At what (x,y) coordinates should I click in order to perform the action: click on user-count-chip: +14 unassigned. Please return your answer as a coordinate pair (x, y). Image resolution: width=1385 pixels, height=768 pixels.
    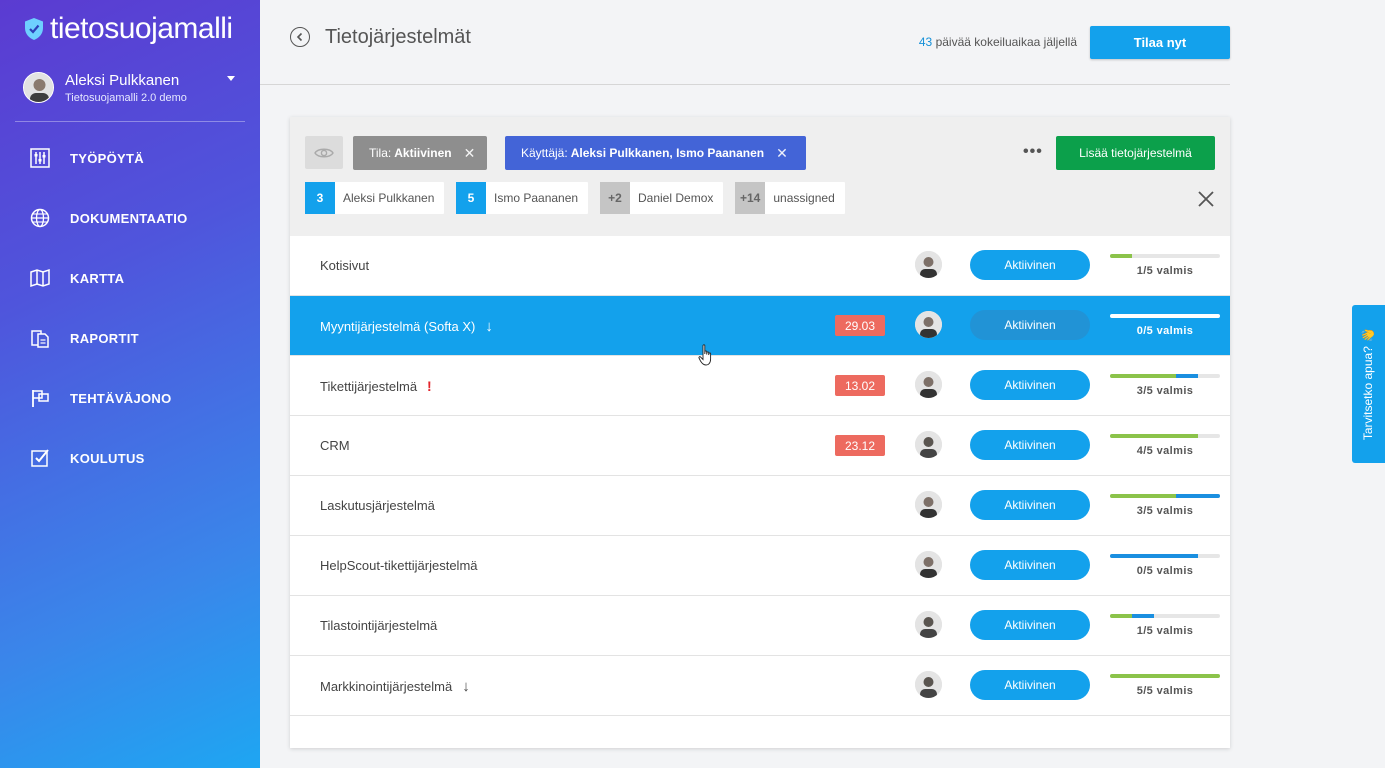
    Looking at the image, I should click on (790, 198).